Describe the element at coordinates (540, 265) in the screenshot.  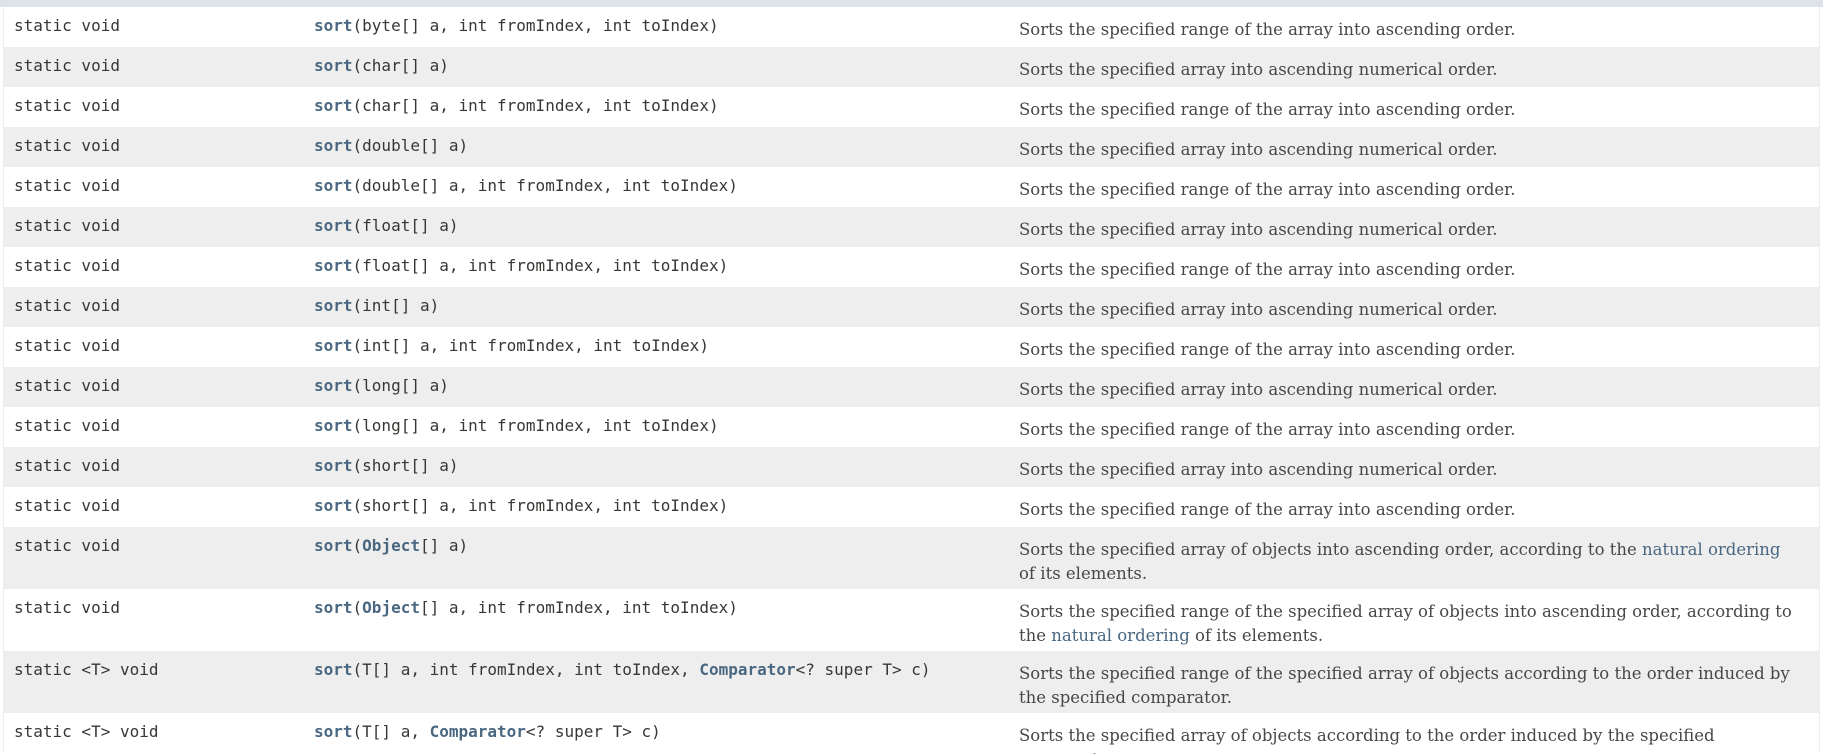
I see `method-params: (float[] a, int fromIndex, int toIndex)` at that location.